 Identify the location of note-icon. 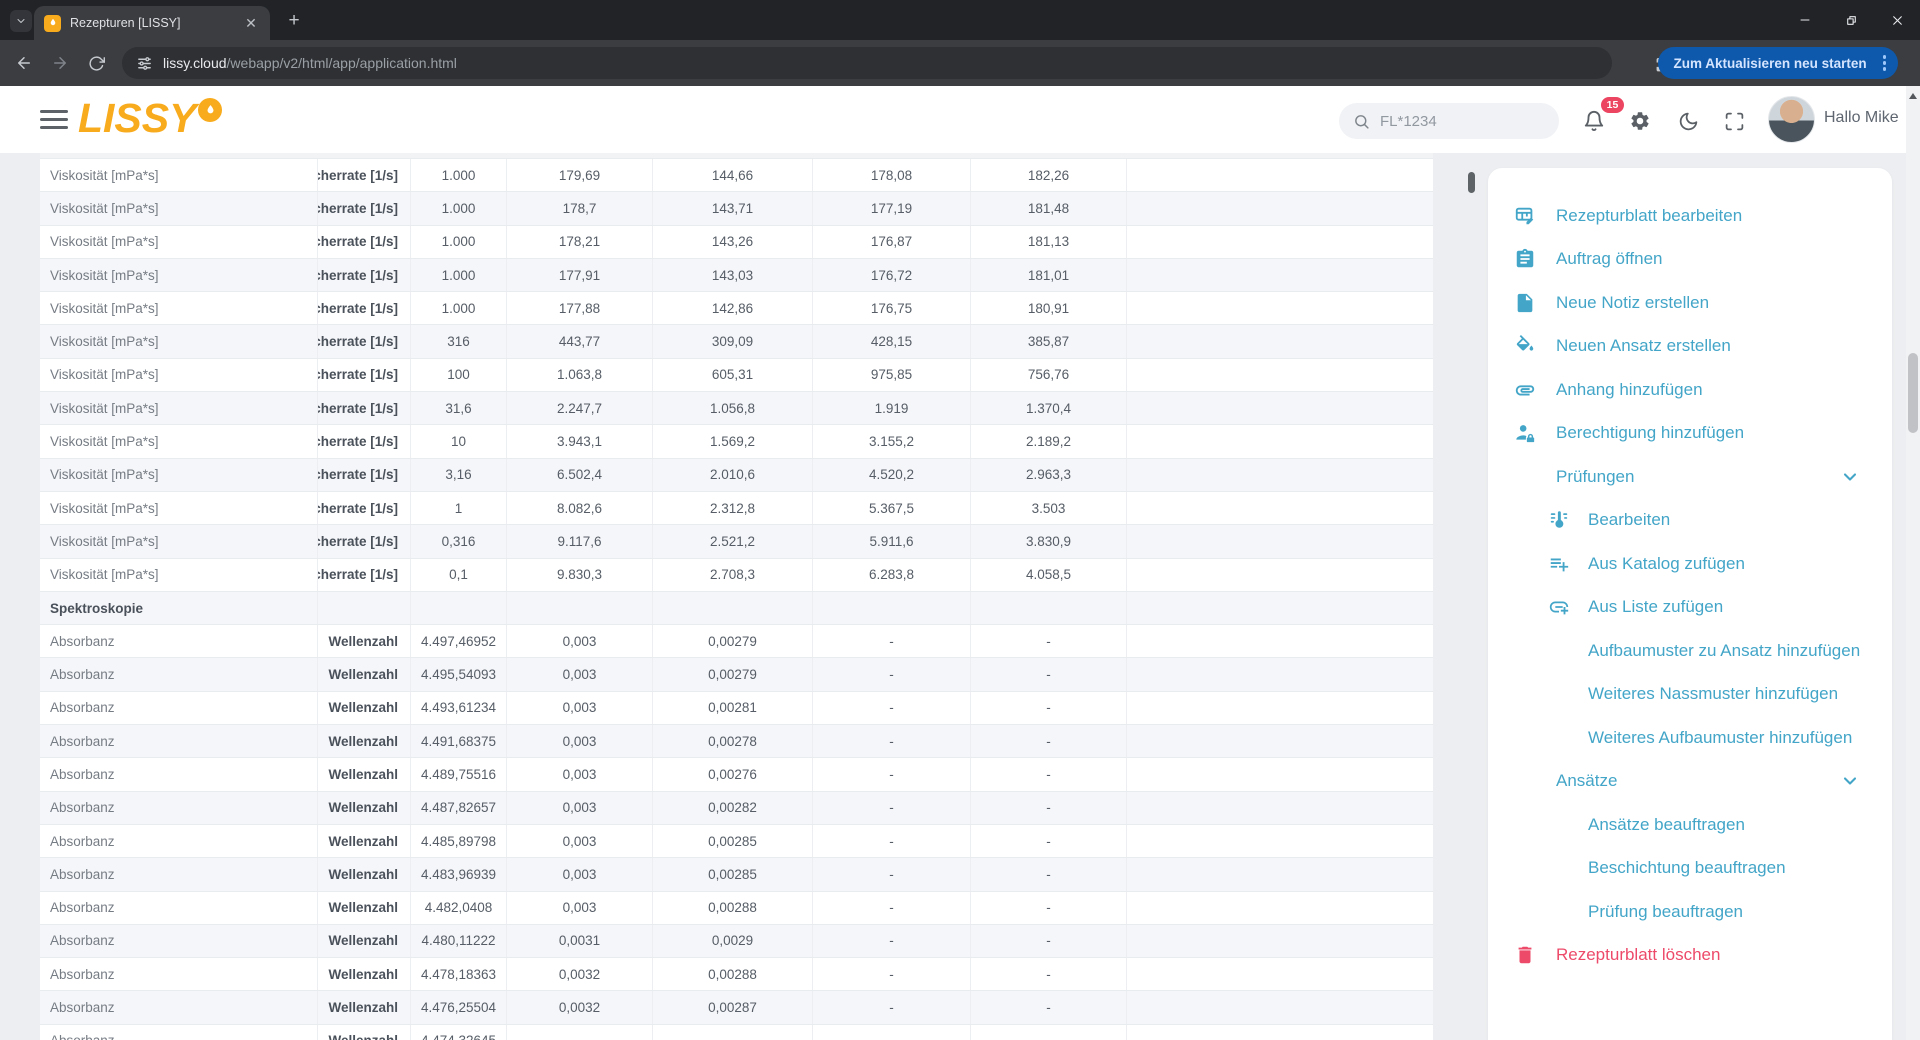
(1525, 303).